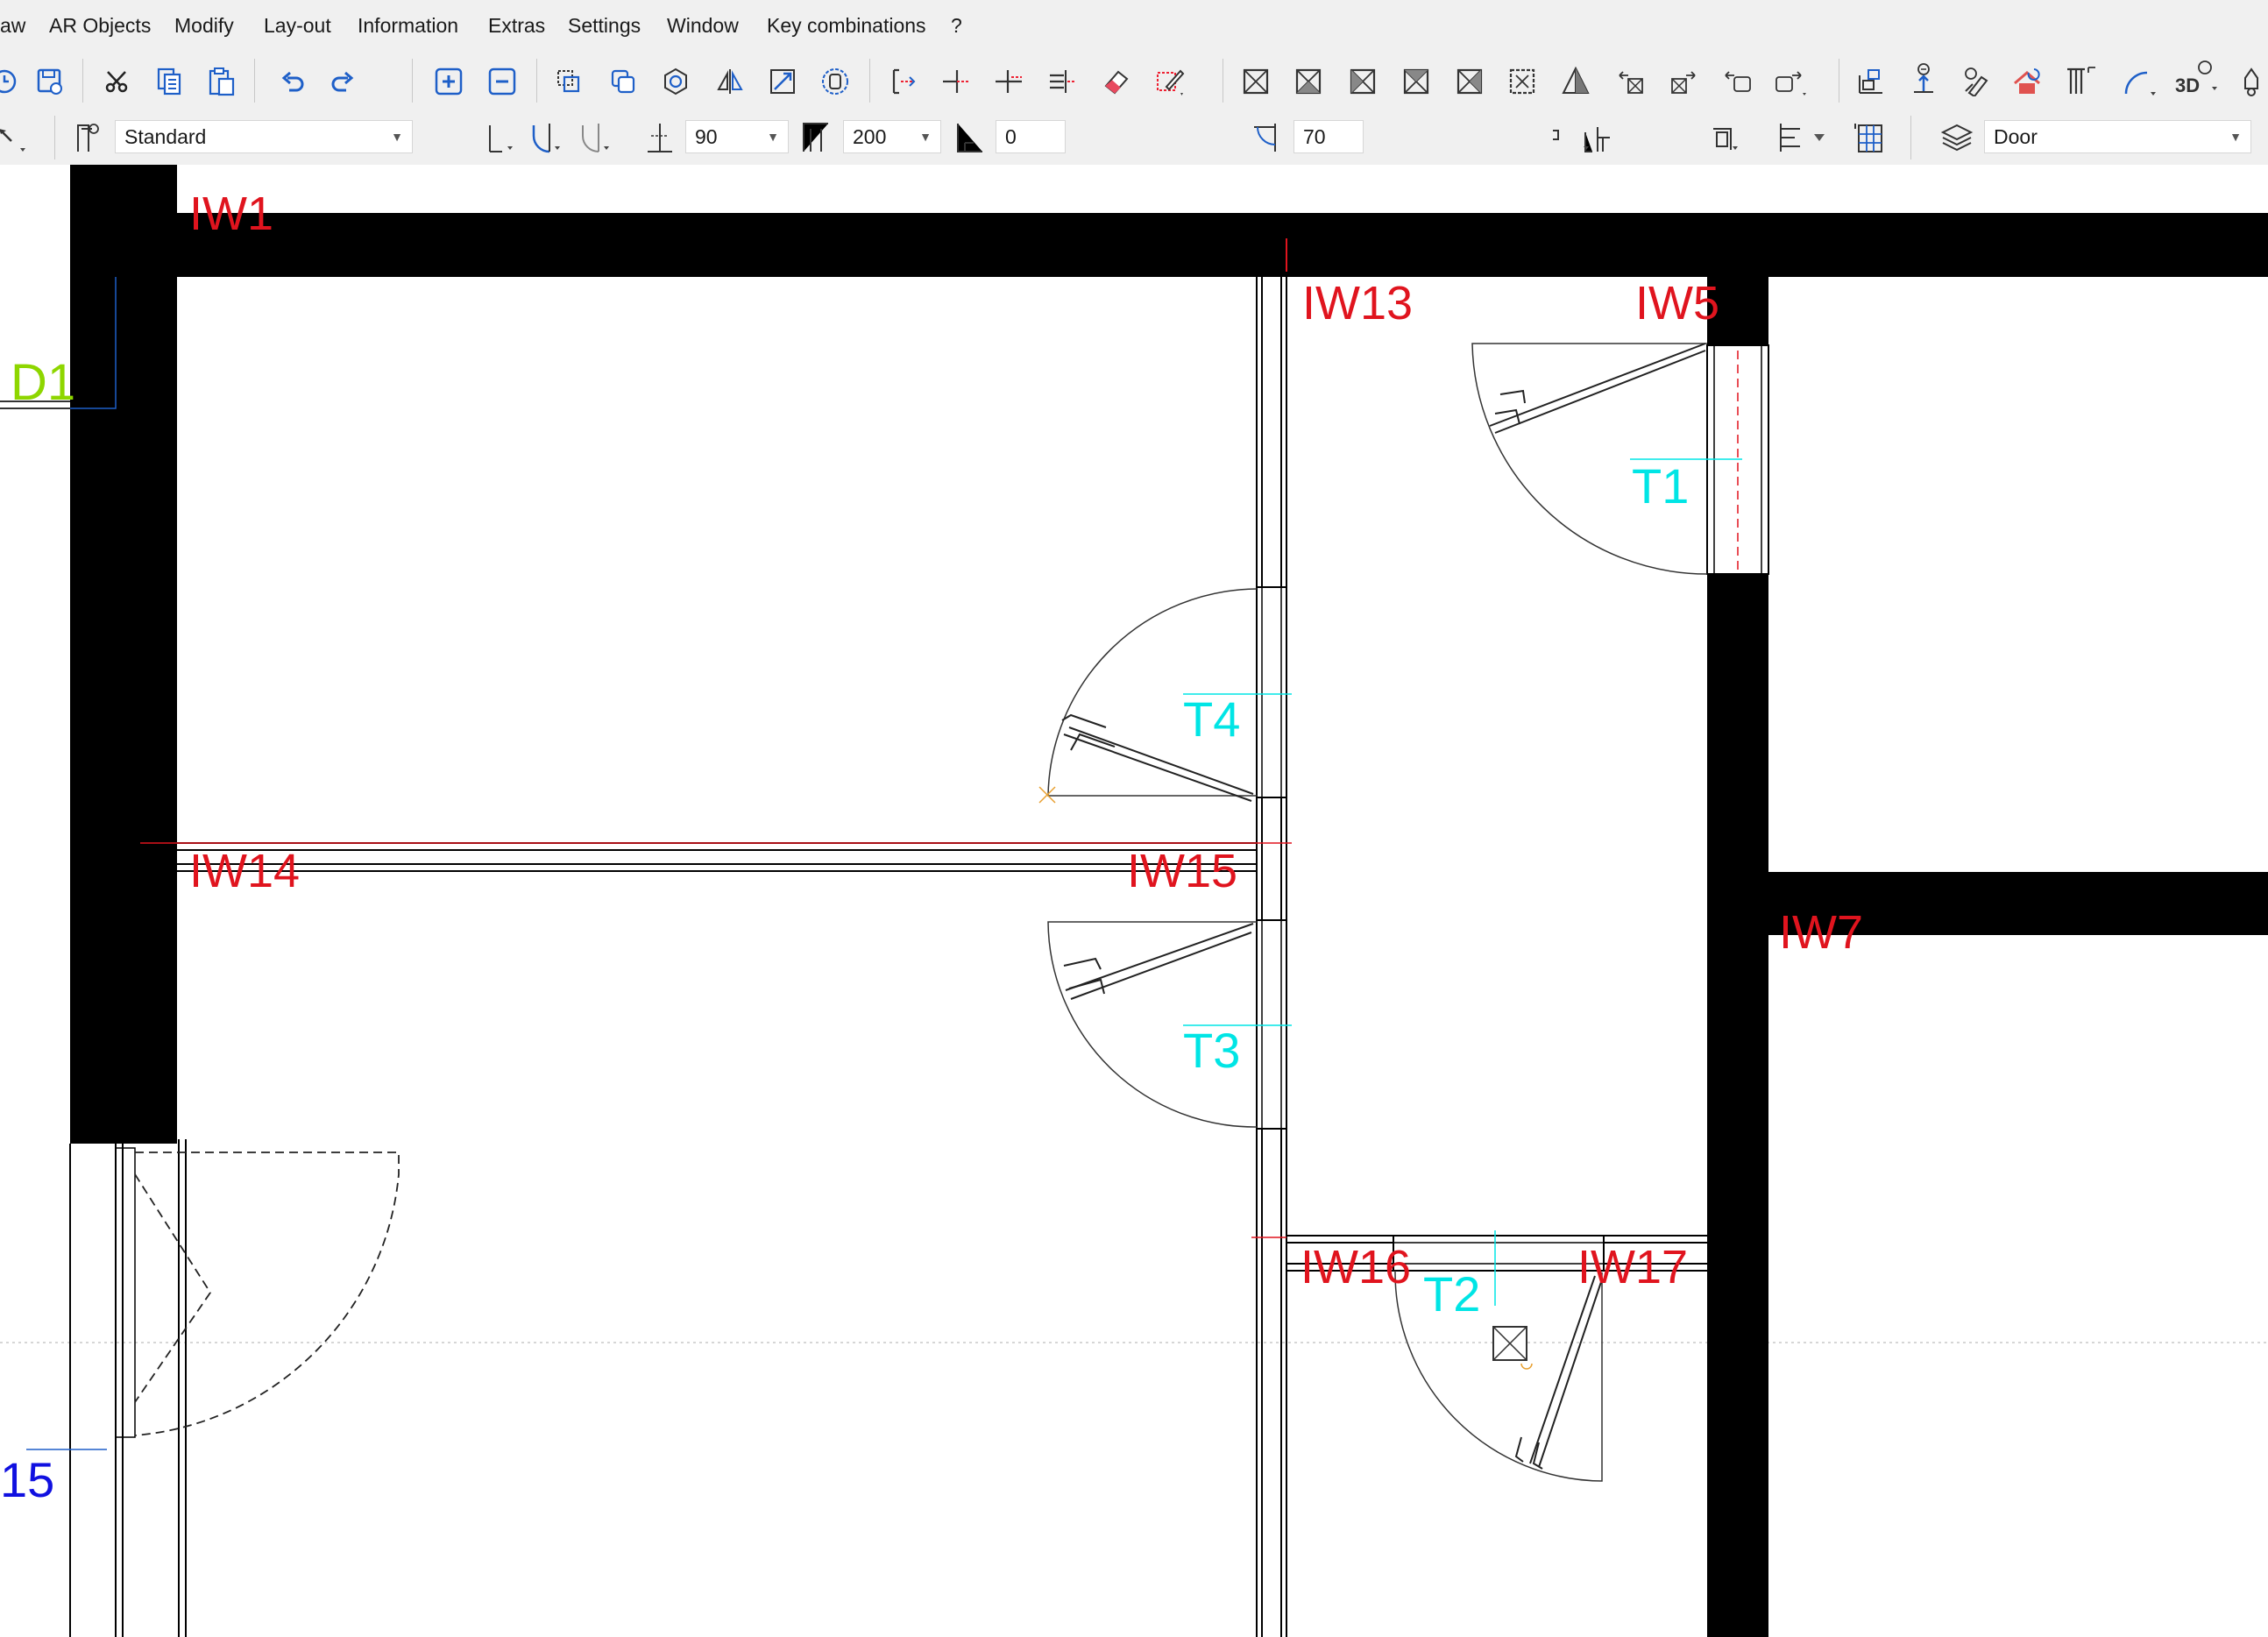 The image size is (2268, 1637). Describe the element at coordinates (737, 136) in the screenshot. I see `angle-field: 90 ▼` at that location.